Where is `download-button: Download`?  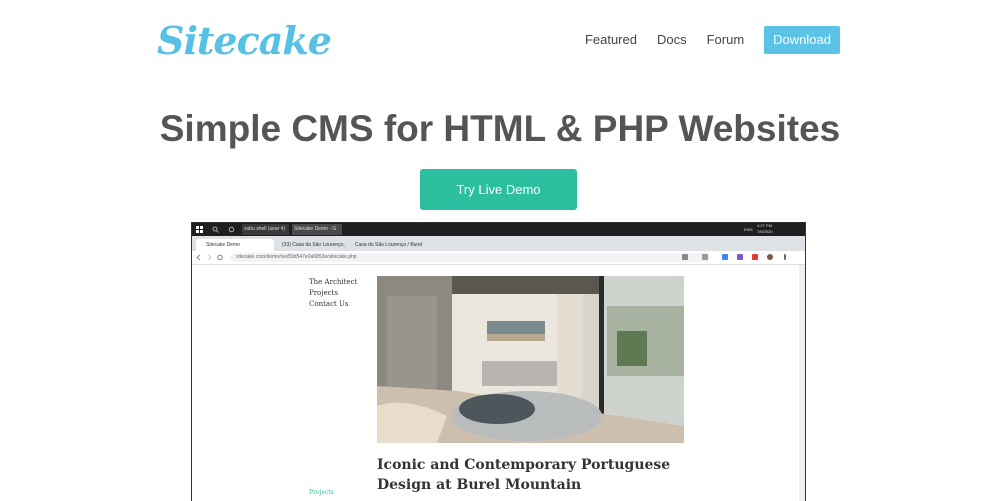
download-button: Download is located at coordinates (802, 40).